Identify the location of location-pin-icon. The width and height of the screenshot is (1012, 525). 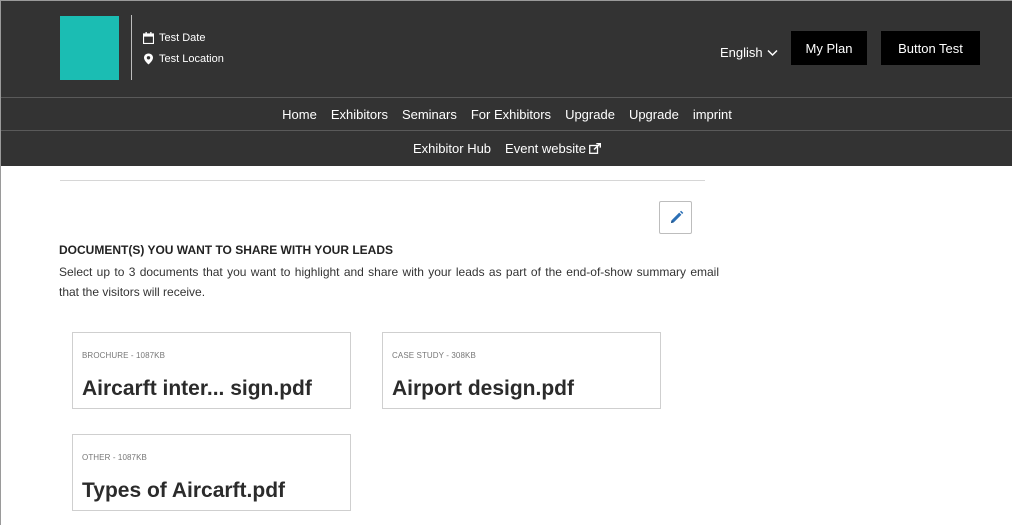
(148, 59).